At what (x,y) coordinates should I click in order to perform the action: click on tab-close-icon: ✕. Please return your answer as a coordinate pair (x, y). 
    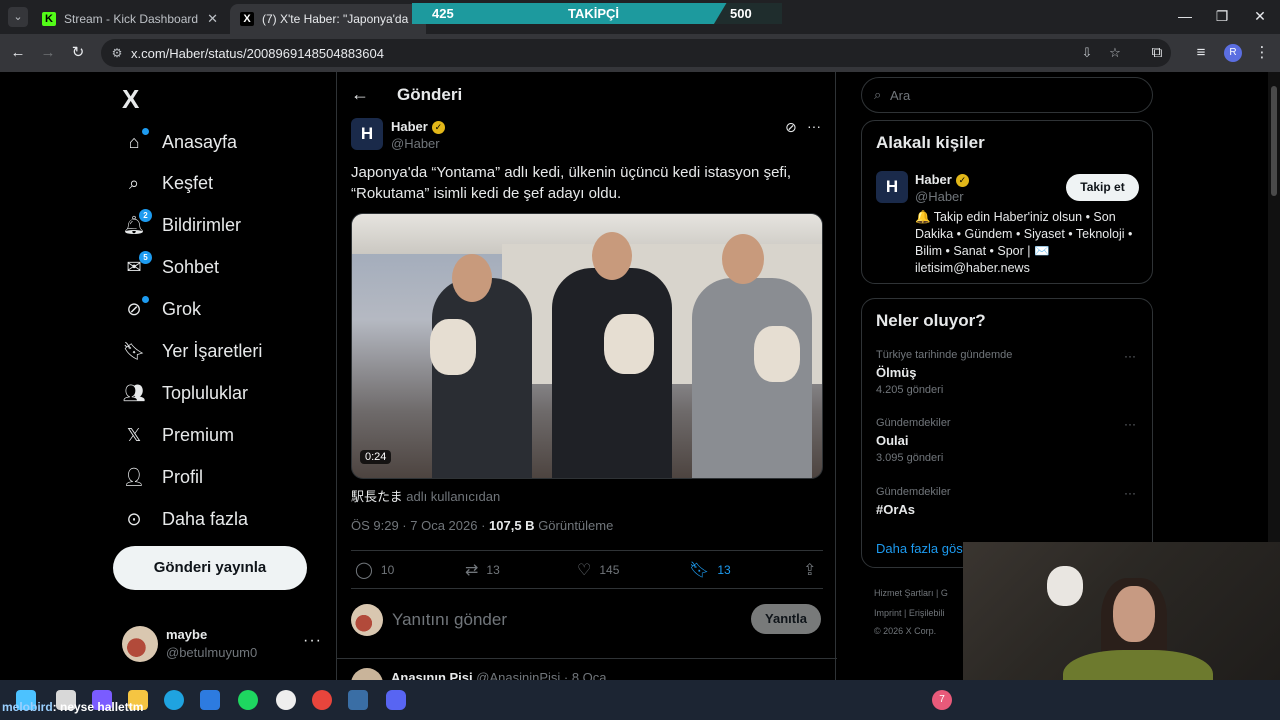
    Looking at the image, I should click on (212, 19).